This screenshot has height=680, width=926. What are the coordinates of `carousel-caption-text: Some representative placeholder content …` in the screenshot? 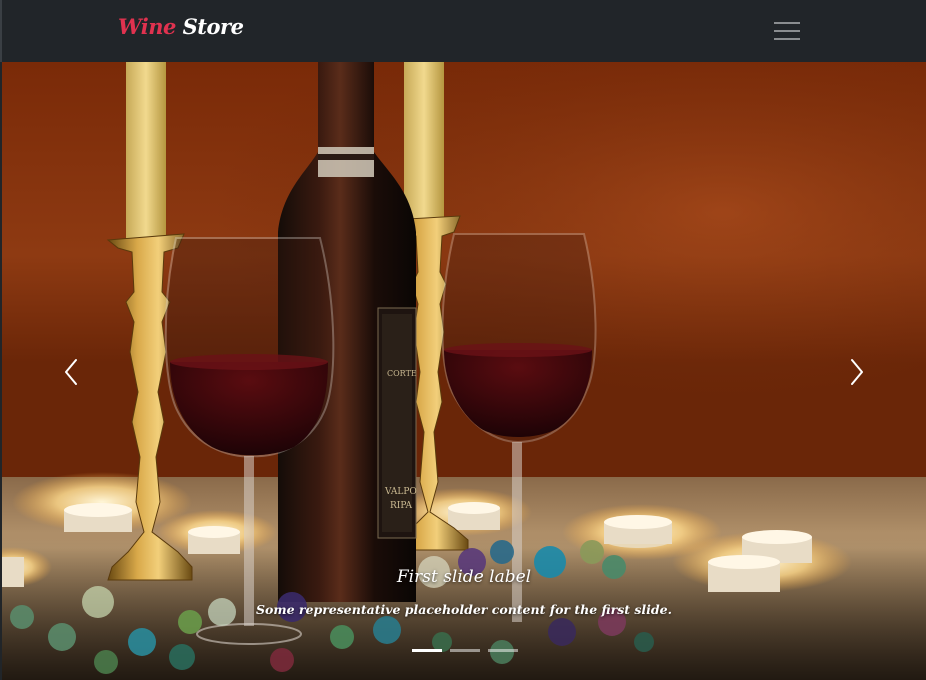 It's located at (464, 609).